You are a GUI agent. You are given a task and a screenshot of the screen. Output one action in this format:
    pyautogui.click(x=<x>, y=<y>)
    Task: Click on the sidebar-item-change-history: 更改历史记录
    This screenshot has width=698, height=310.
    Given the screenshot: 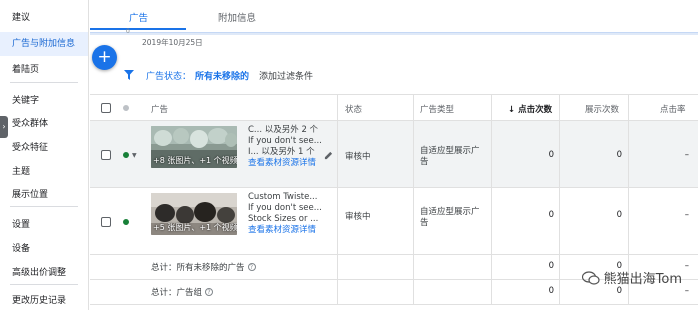 What is the action you would take?
    pyautogui.click(x=39, y=299)
    